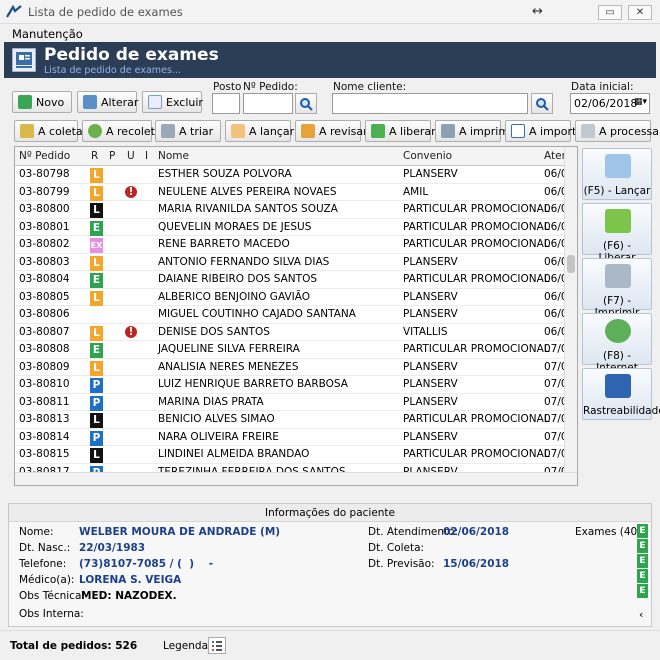  I want to click on cliente-input, so click(430, 103).